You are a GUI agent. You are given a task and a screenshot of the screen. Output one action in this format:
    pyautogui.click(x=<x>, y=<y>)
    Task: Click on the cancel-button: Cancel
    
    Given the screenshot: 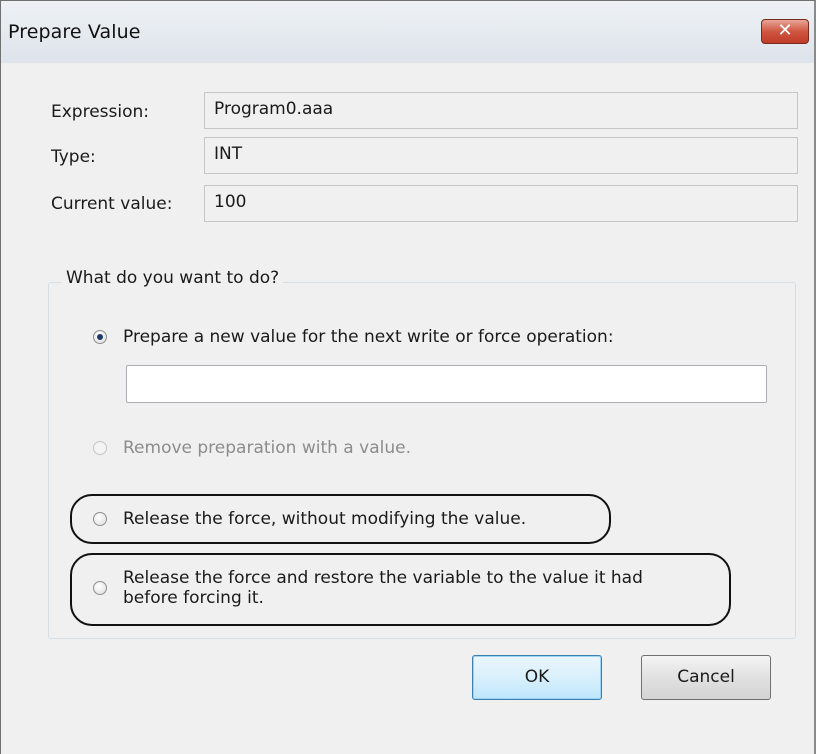 What is the action you would take?
    pyautogui.click(x=706, y=677)
    